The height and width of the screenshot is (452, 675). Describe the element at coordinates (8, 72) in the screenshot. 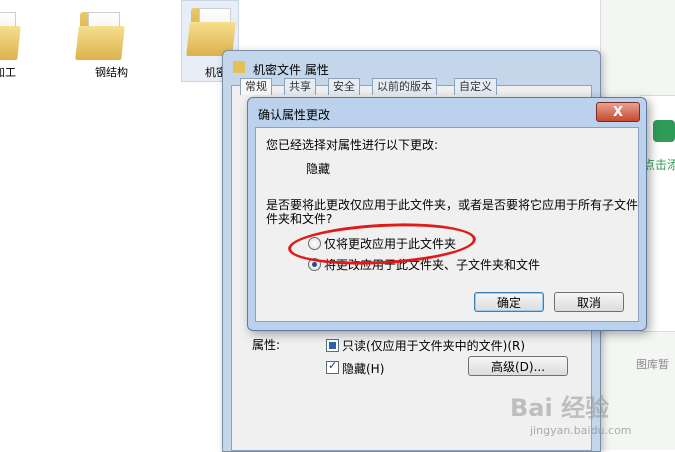

I see `folder-label: 加工` at that location.